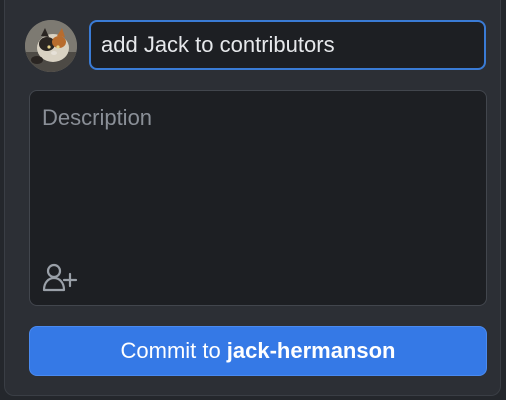 Image resolution: width=506 pixels, height=400 pixels. What do you see at coordinates (311, 350) in the screenshot?
I see `commit-branch-name: jack-hermanson` at bounding box center [311, 350].